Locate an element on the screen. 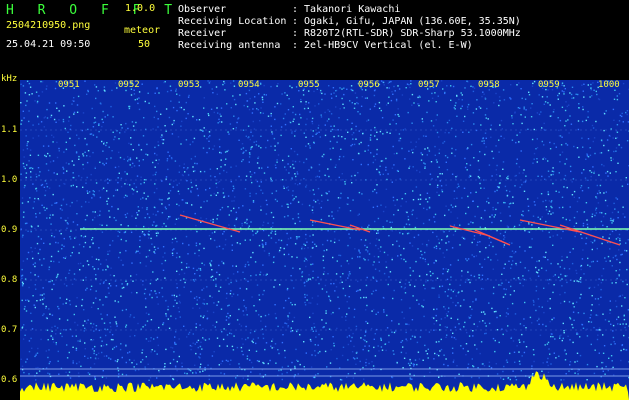 The image size is (629, 400). location-key: Receiving Location is located at coordinates (232, 21).